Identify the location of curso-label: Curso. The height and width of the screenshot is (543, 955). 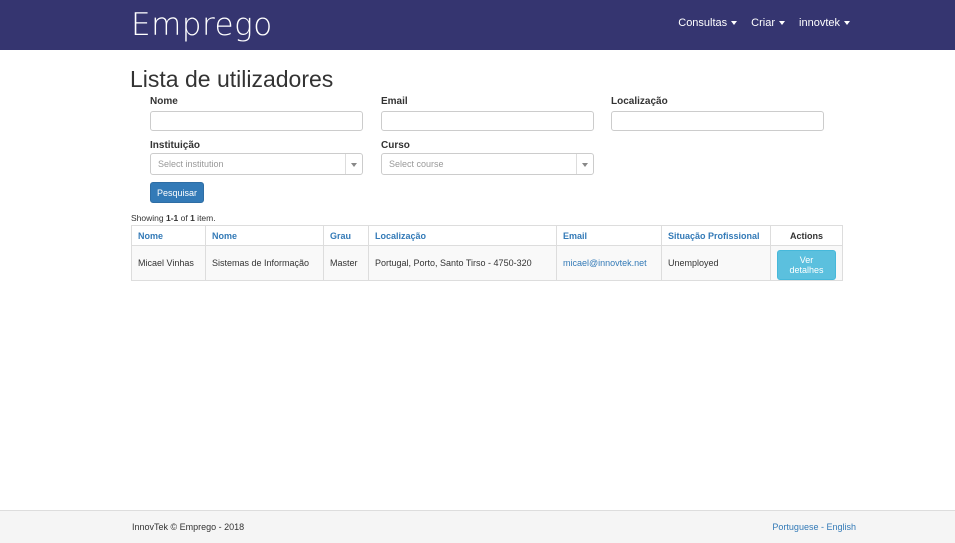
(395, 145).